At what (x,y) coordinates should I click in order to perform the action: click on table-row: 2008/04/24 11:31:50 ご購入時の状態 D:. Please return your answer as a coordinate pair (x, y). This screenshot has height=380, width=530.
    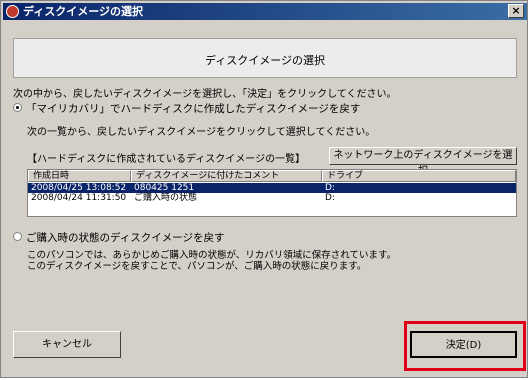
    Looking at the image, I should click on (272, 198).